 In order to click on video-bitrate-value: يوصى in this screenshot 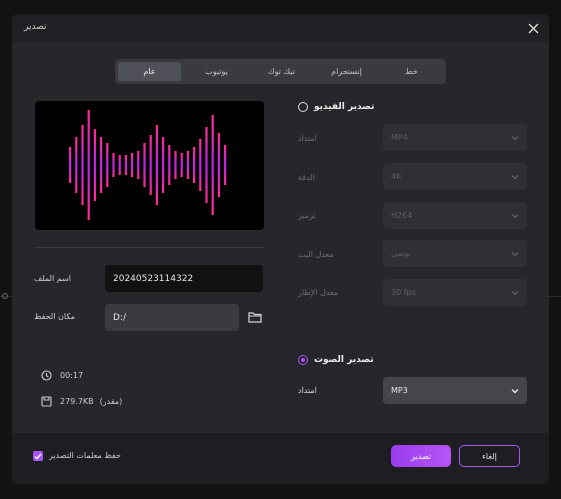, I will do `click(401, 253)`.